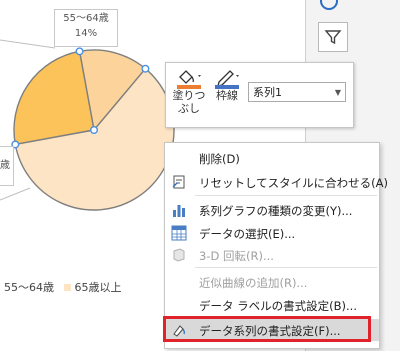  What do you see at coordinates (297, 92) in the screenshot?
I see `series-select: 系列1 ▼` at bounding box center [297, 92].